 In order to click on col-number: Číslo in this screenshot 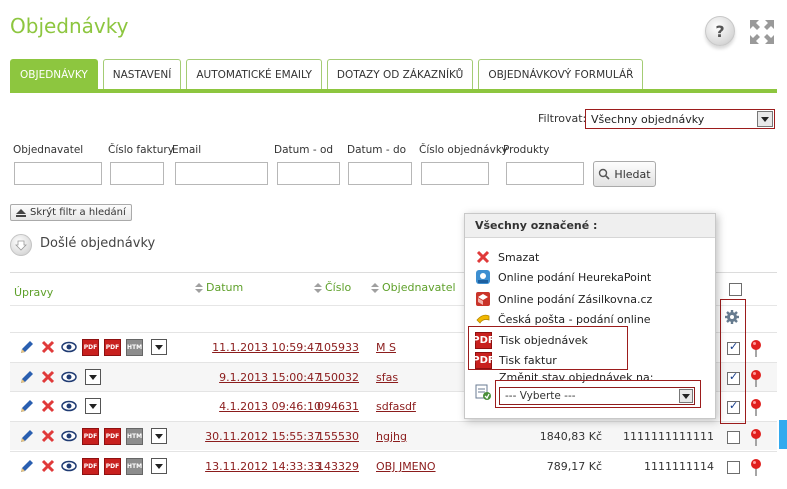, I will do `click(332, 287)`.